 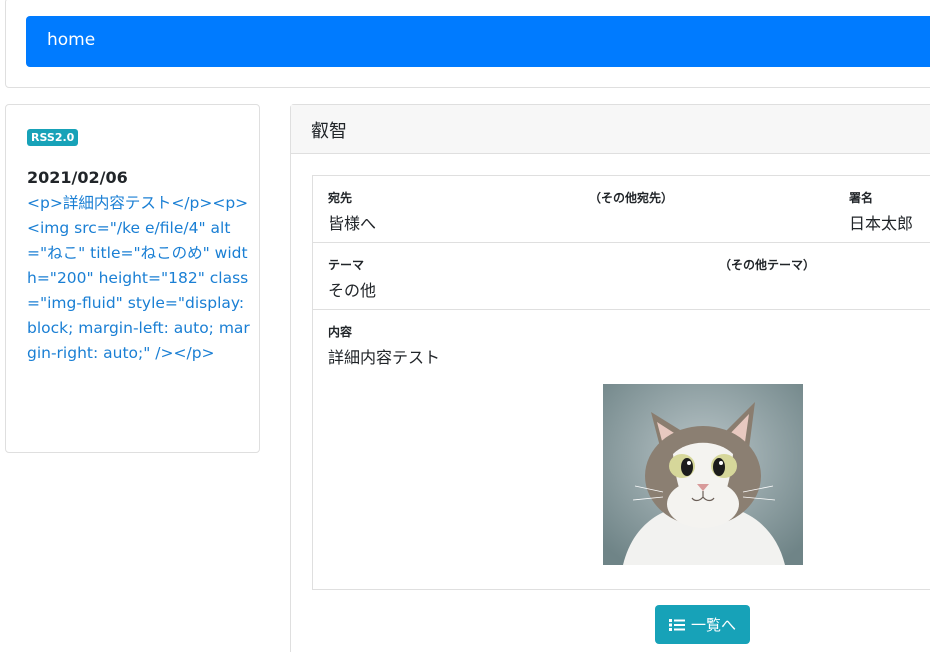 What do you see at coordinates (71, 40) in the screenshot?
I see `nav-home-link: home` at bounding box center [71, 40].